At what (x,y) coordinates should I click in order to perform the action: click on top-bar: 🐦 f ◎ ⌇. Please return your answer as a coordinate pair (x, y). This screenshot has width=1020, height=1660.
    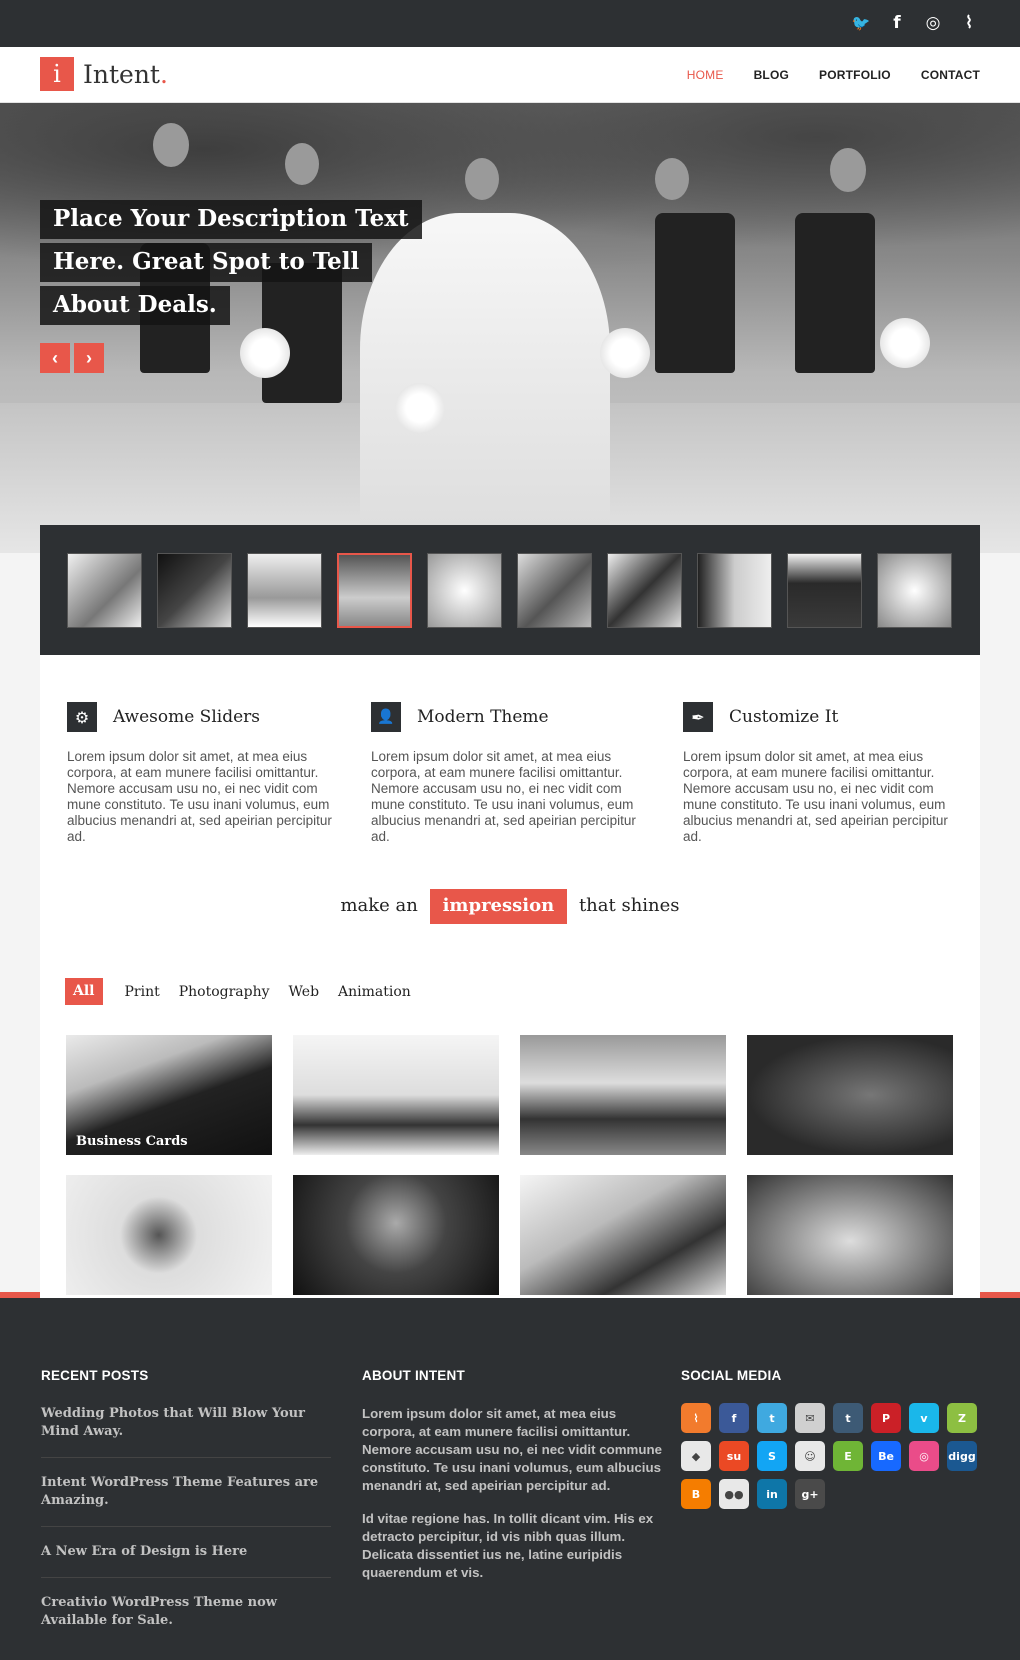
    Looking at the image, I should click on (510, 23).